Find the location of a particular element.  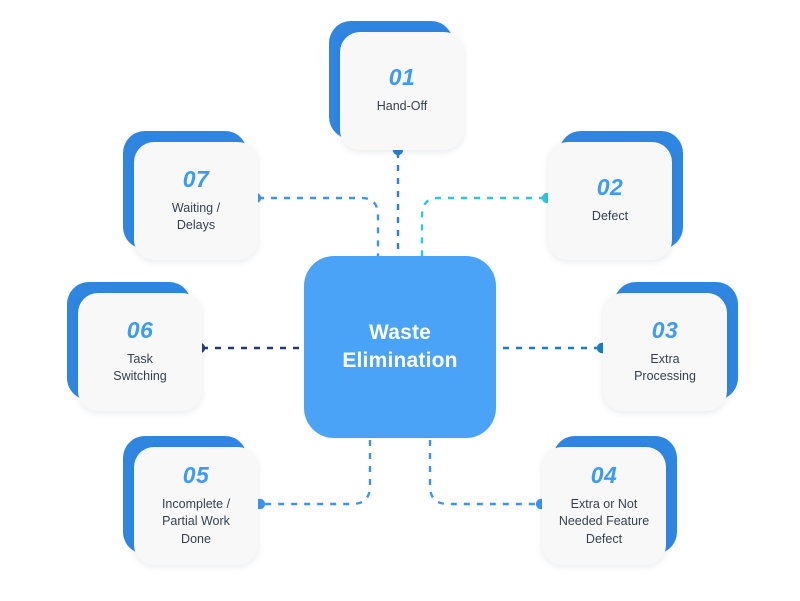

node-face-01: 01 Hand-Off is located at coordinates (402, 91).